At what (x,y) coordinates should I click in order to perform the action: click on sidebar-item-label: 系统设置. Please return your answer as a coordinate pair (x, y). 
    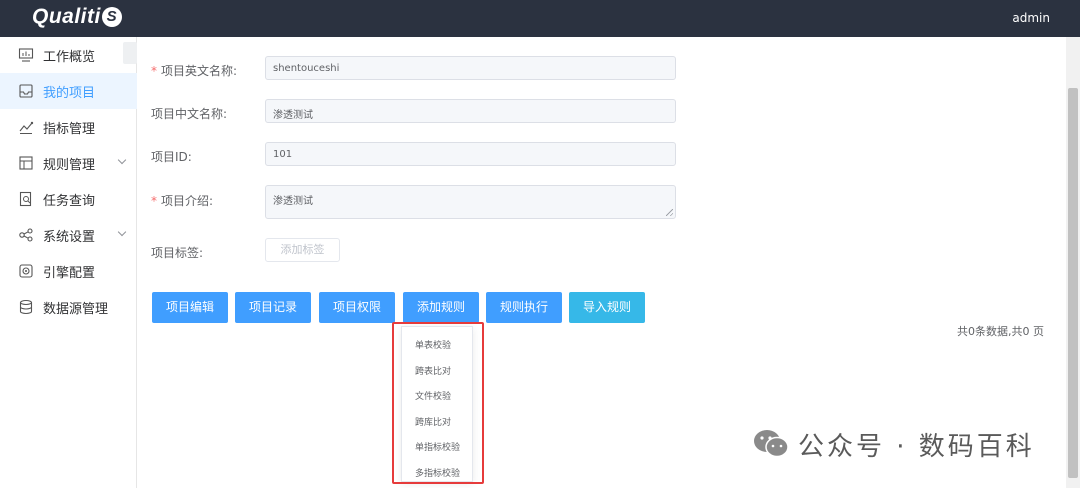
    Looking at the image, I should click on (69, 237).